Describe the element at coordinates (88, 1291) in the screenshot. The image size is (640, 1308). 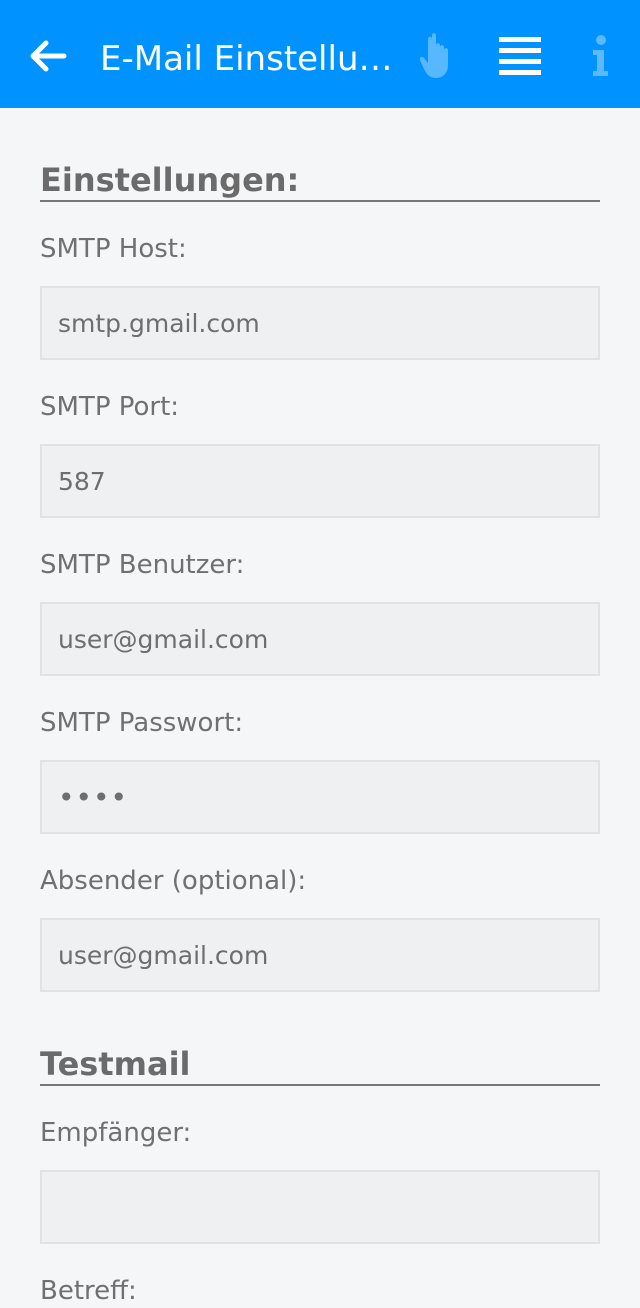
I see `subject-label: Betreff:` at that location.